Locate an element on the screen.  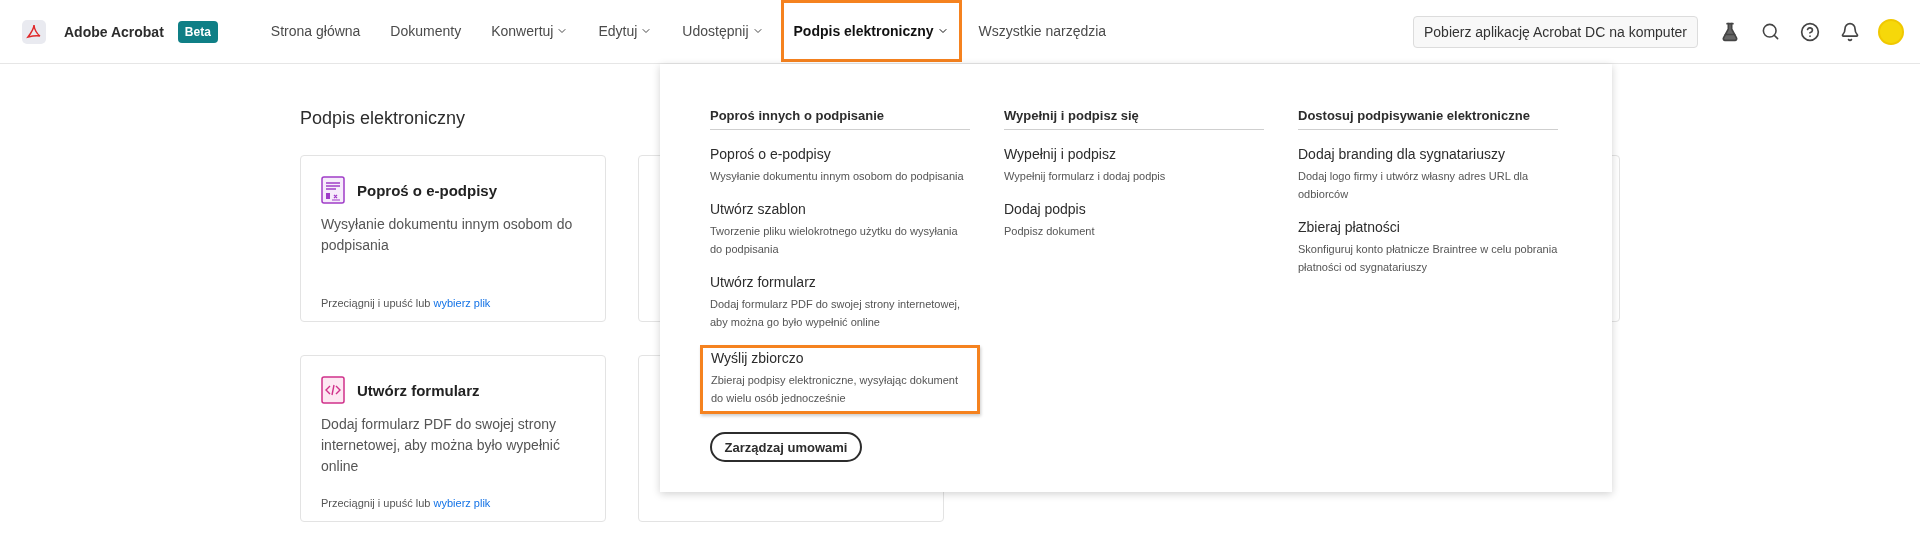
flask-icon is located at coordinates (1730, 31).